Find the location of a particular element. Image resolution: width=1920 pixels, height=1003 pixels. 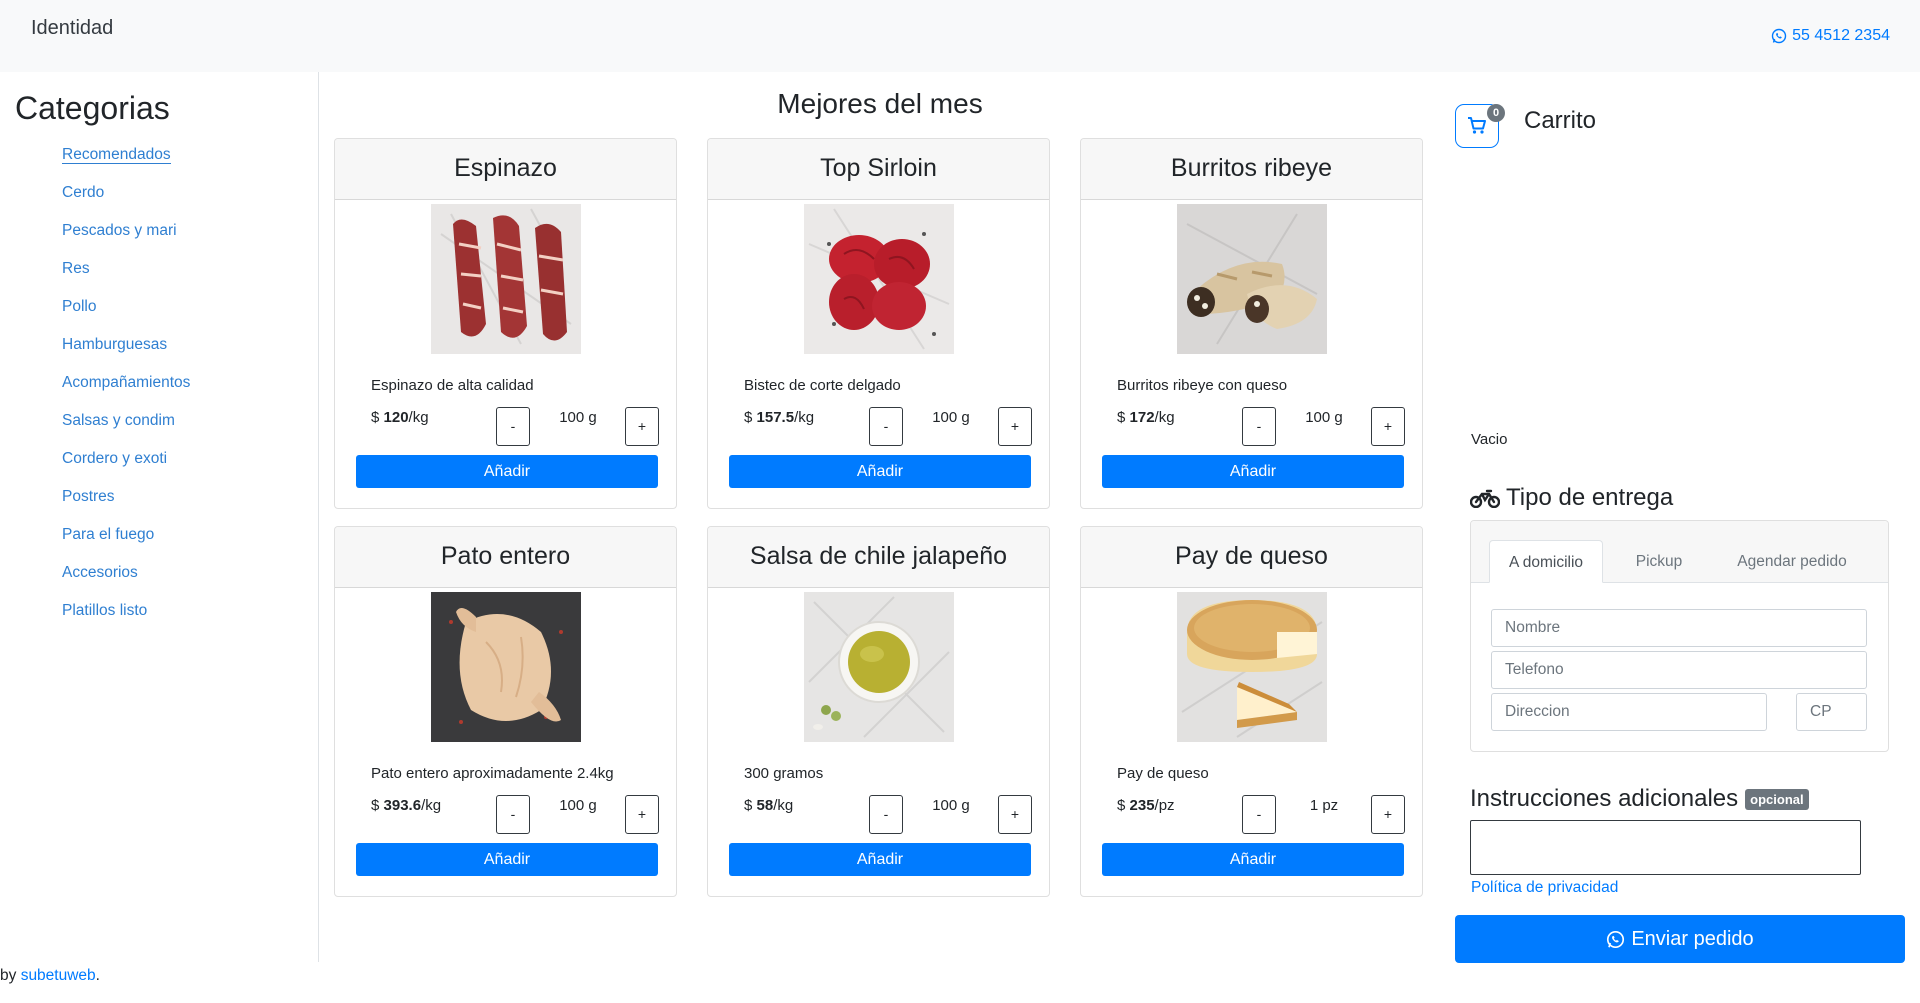

product-name: Pato entero is located at coordinates (505, 557).